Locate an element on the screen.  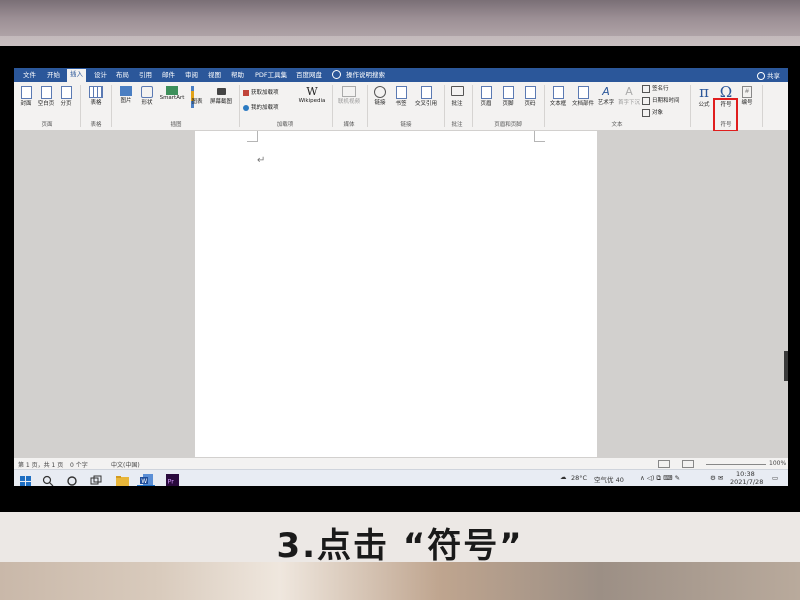
zoom-slider is located at coordinates (736, 464).